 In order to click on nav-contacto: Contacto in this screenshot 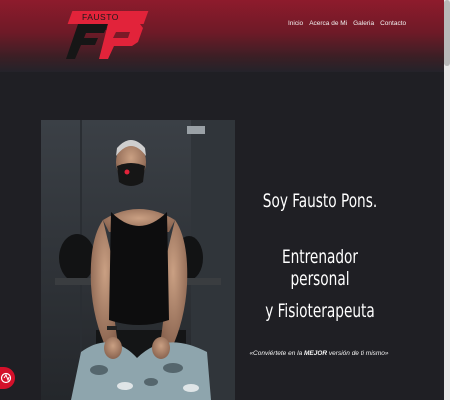, I will do `click(393, 23)`.